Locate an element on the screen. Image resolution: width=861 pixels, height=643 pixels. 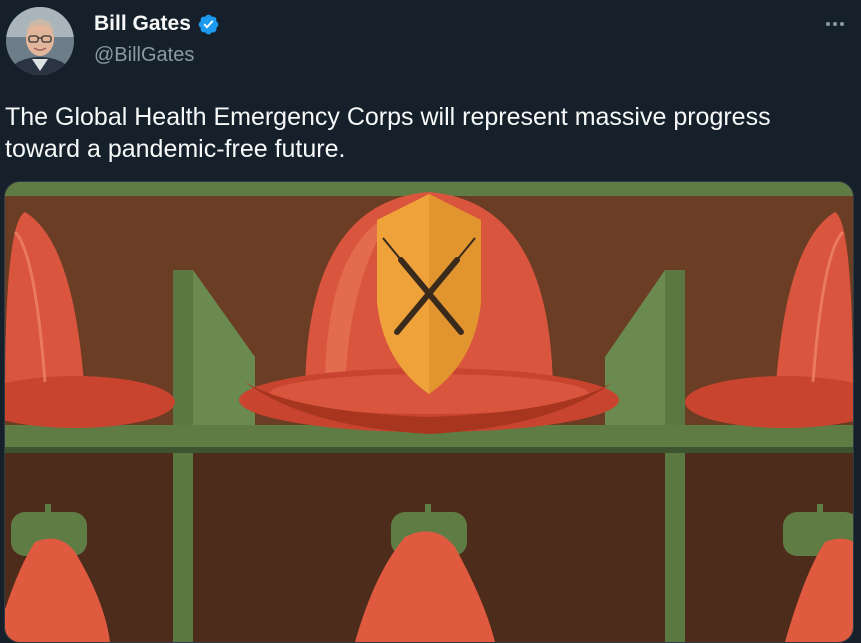
more-horizontal-icon is located at coordinates (835, 24).